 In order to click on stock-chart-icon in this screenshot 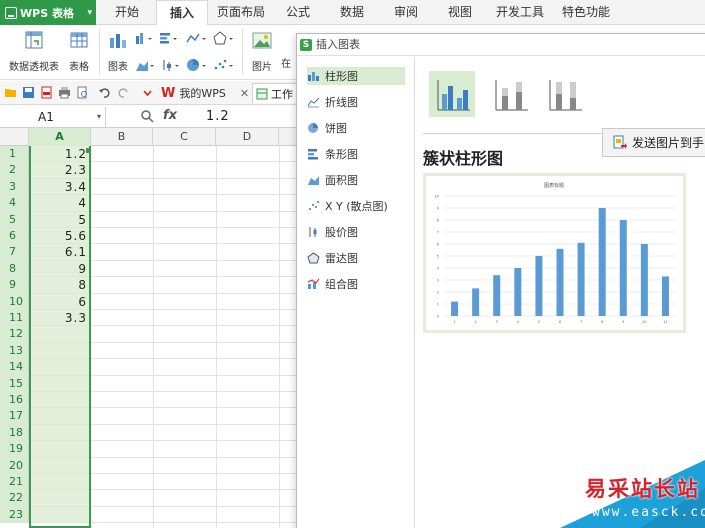, I will do `click(171, 65)`.